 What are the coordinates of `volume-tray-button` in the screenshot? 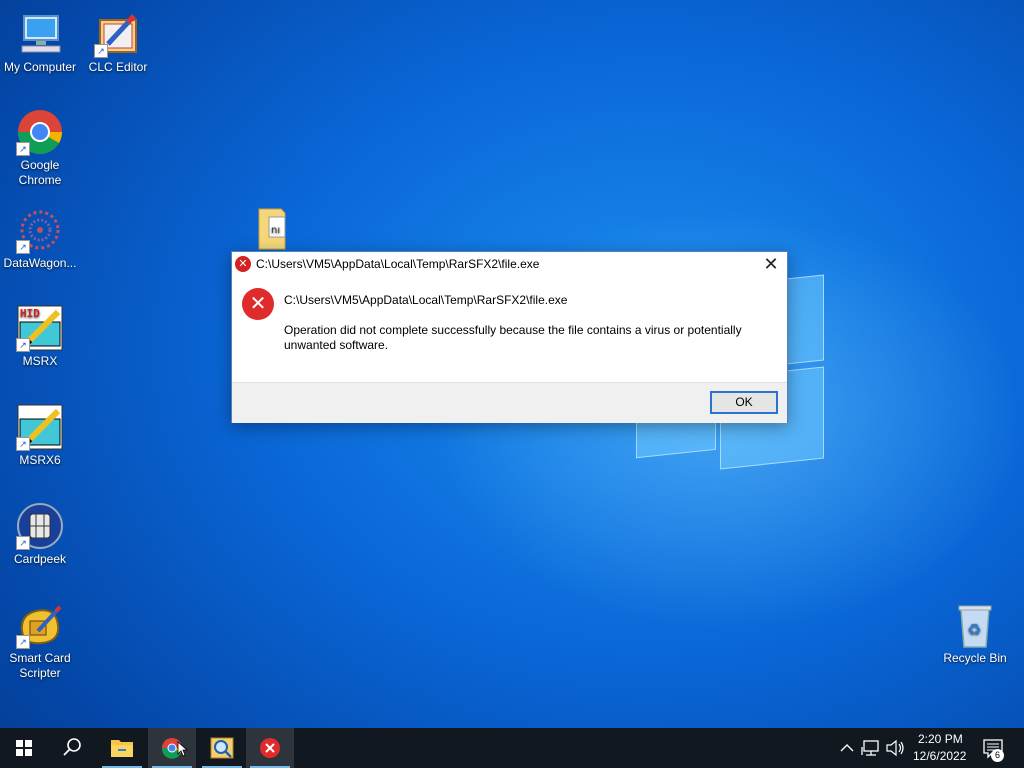 It's located at (895, 748).